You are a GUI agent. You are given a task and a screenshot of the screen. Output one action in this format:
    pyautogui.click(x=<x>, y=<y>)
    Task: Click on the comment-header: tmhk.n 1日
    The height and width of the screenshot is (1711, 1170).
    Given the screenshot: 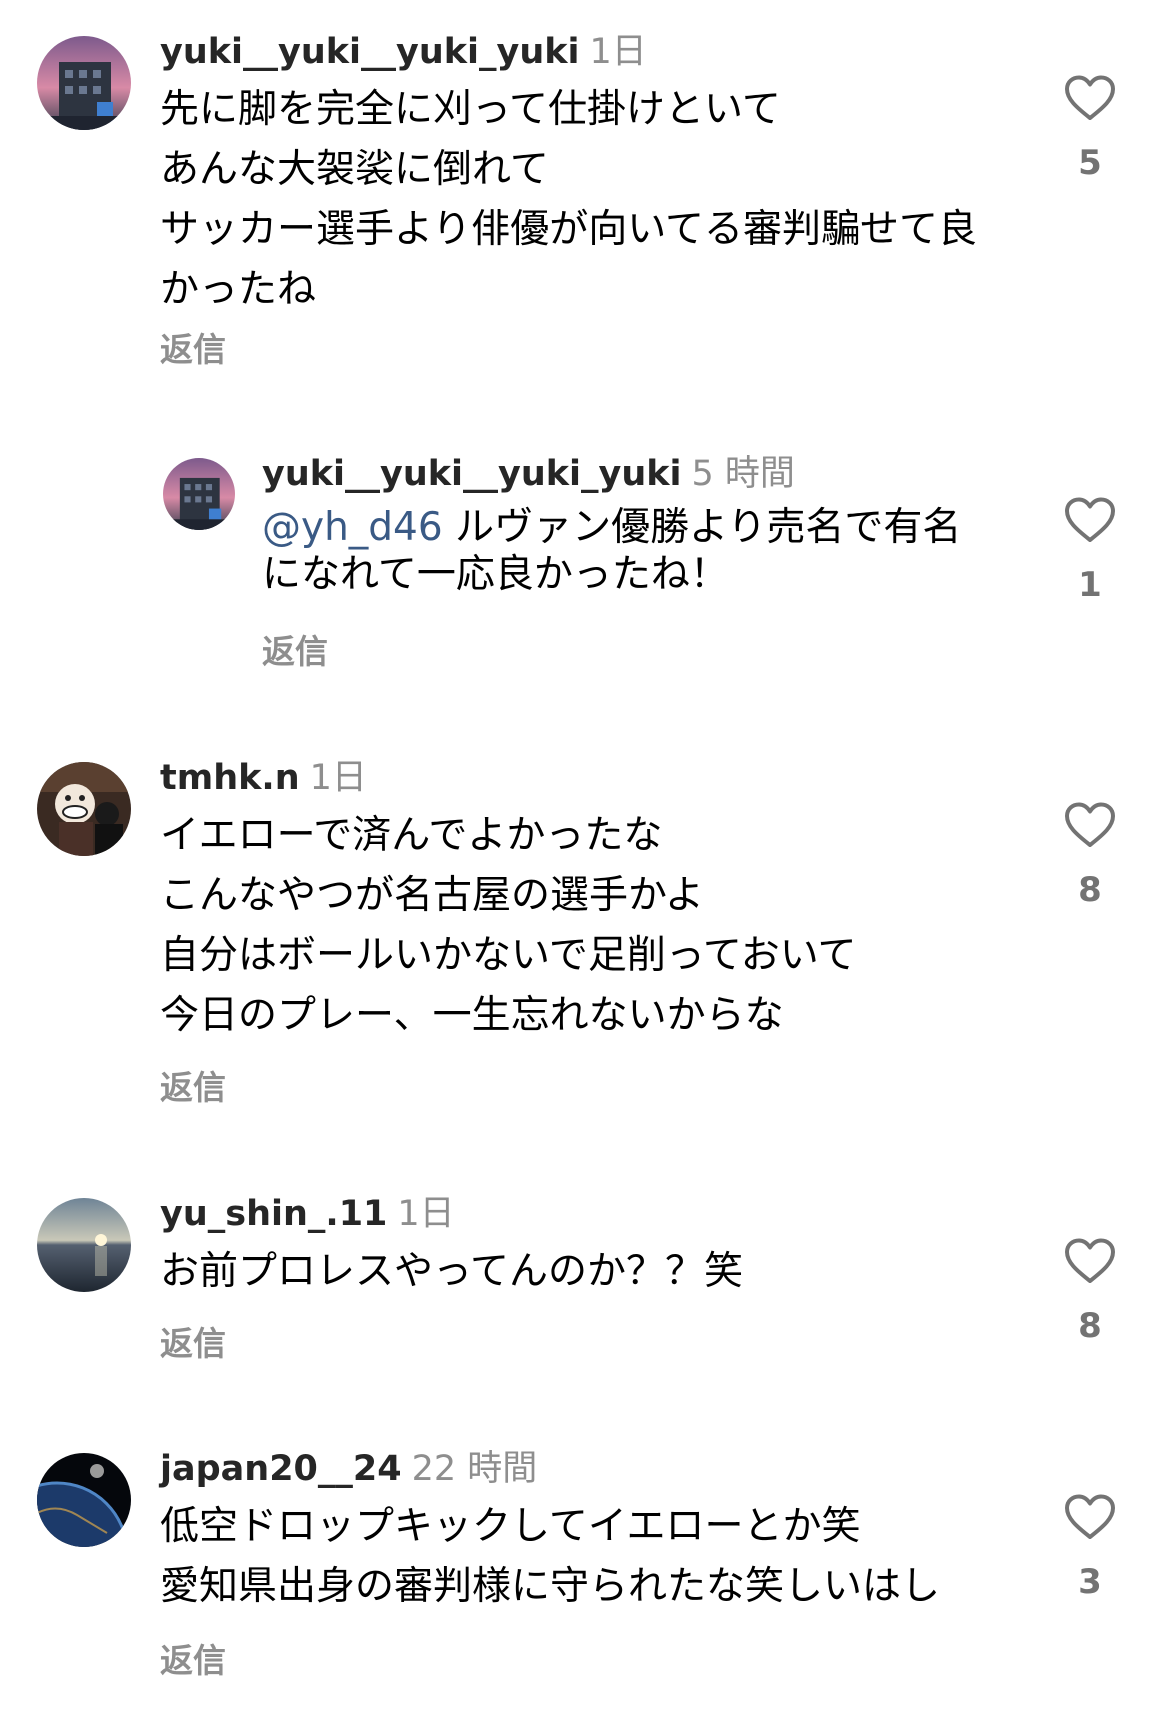 What is the action you would take?
    pyautogui.click(x=263, y=778)
    